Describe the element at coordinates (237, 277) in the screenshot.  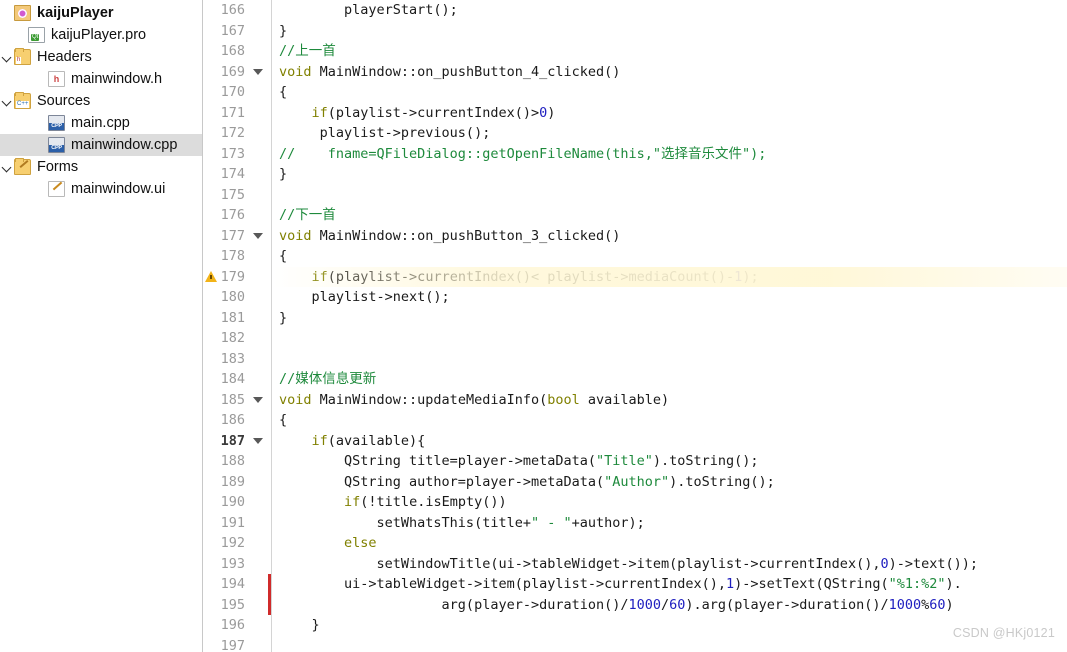
I see `gutter-row: 179` at that location.